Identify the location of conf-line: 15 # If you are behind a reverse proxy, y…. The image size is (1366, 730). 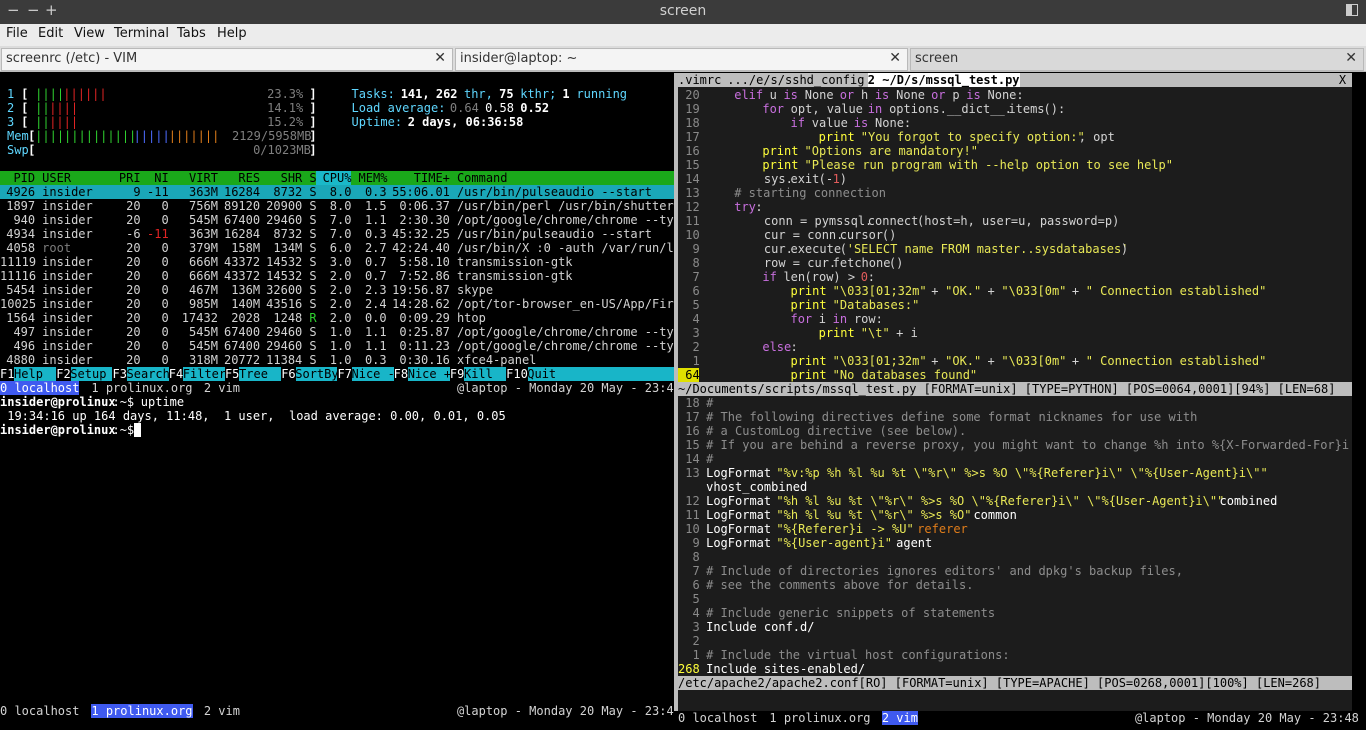
(1015, 445).